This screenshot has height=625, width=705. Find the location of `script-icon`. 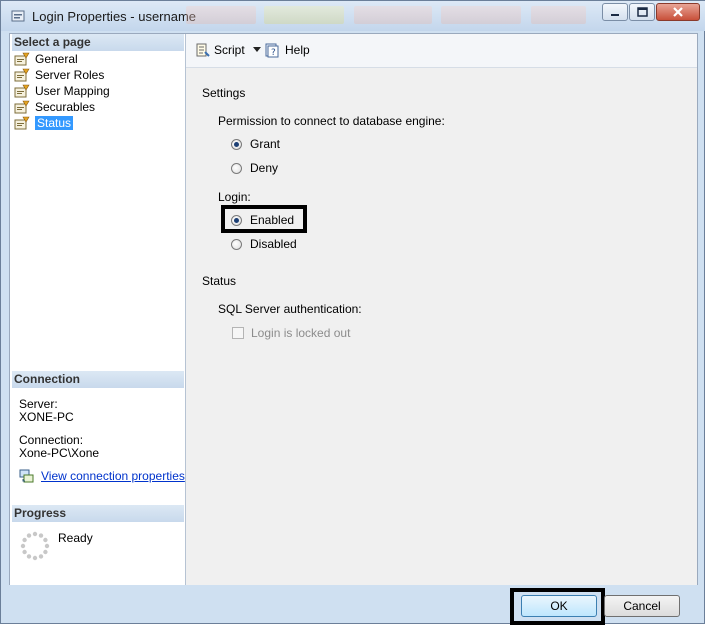

script-icon is located at coordinates (203, 50).